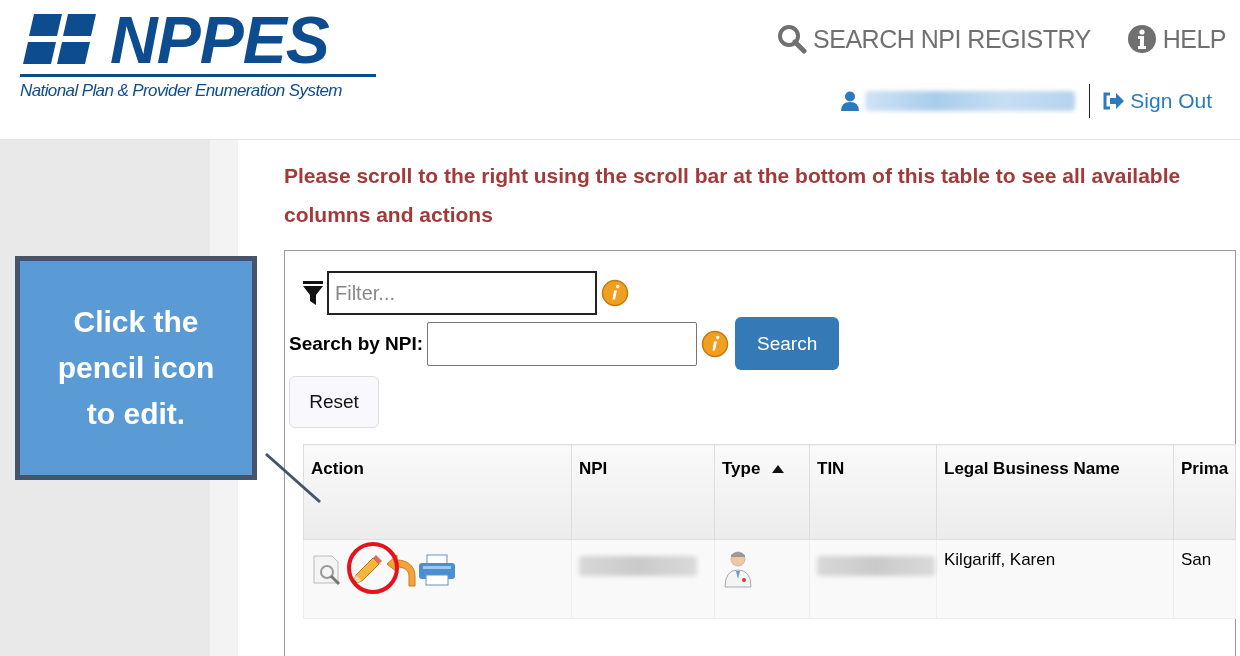 The height and width of the screenshot is (656, 1240). I want to click on reset-button: Reset, so click(334, 402).